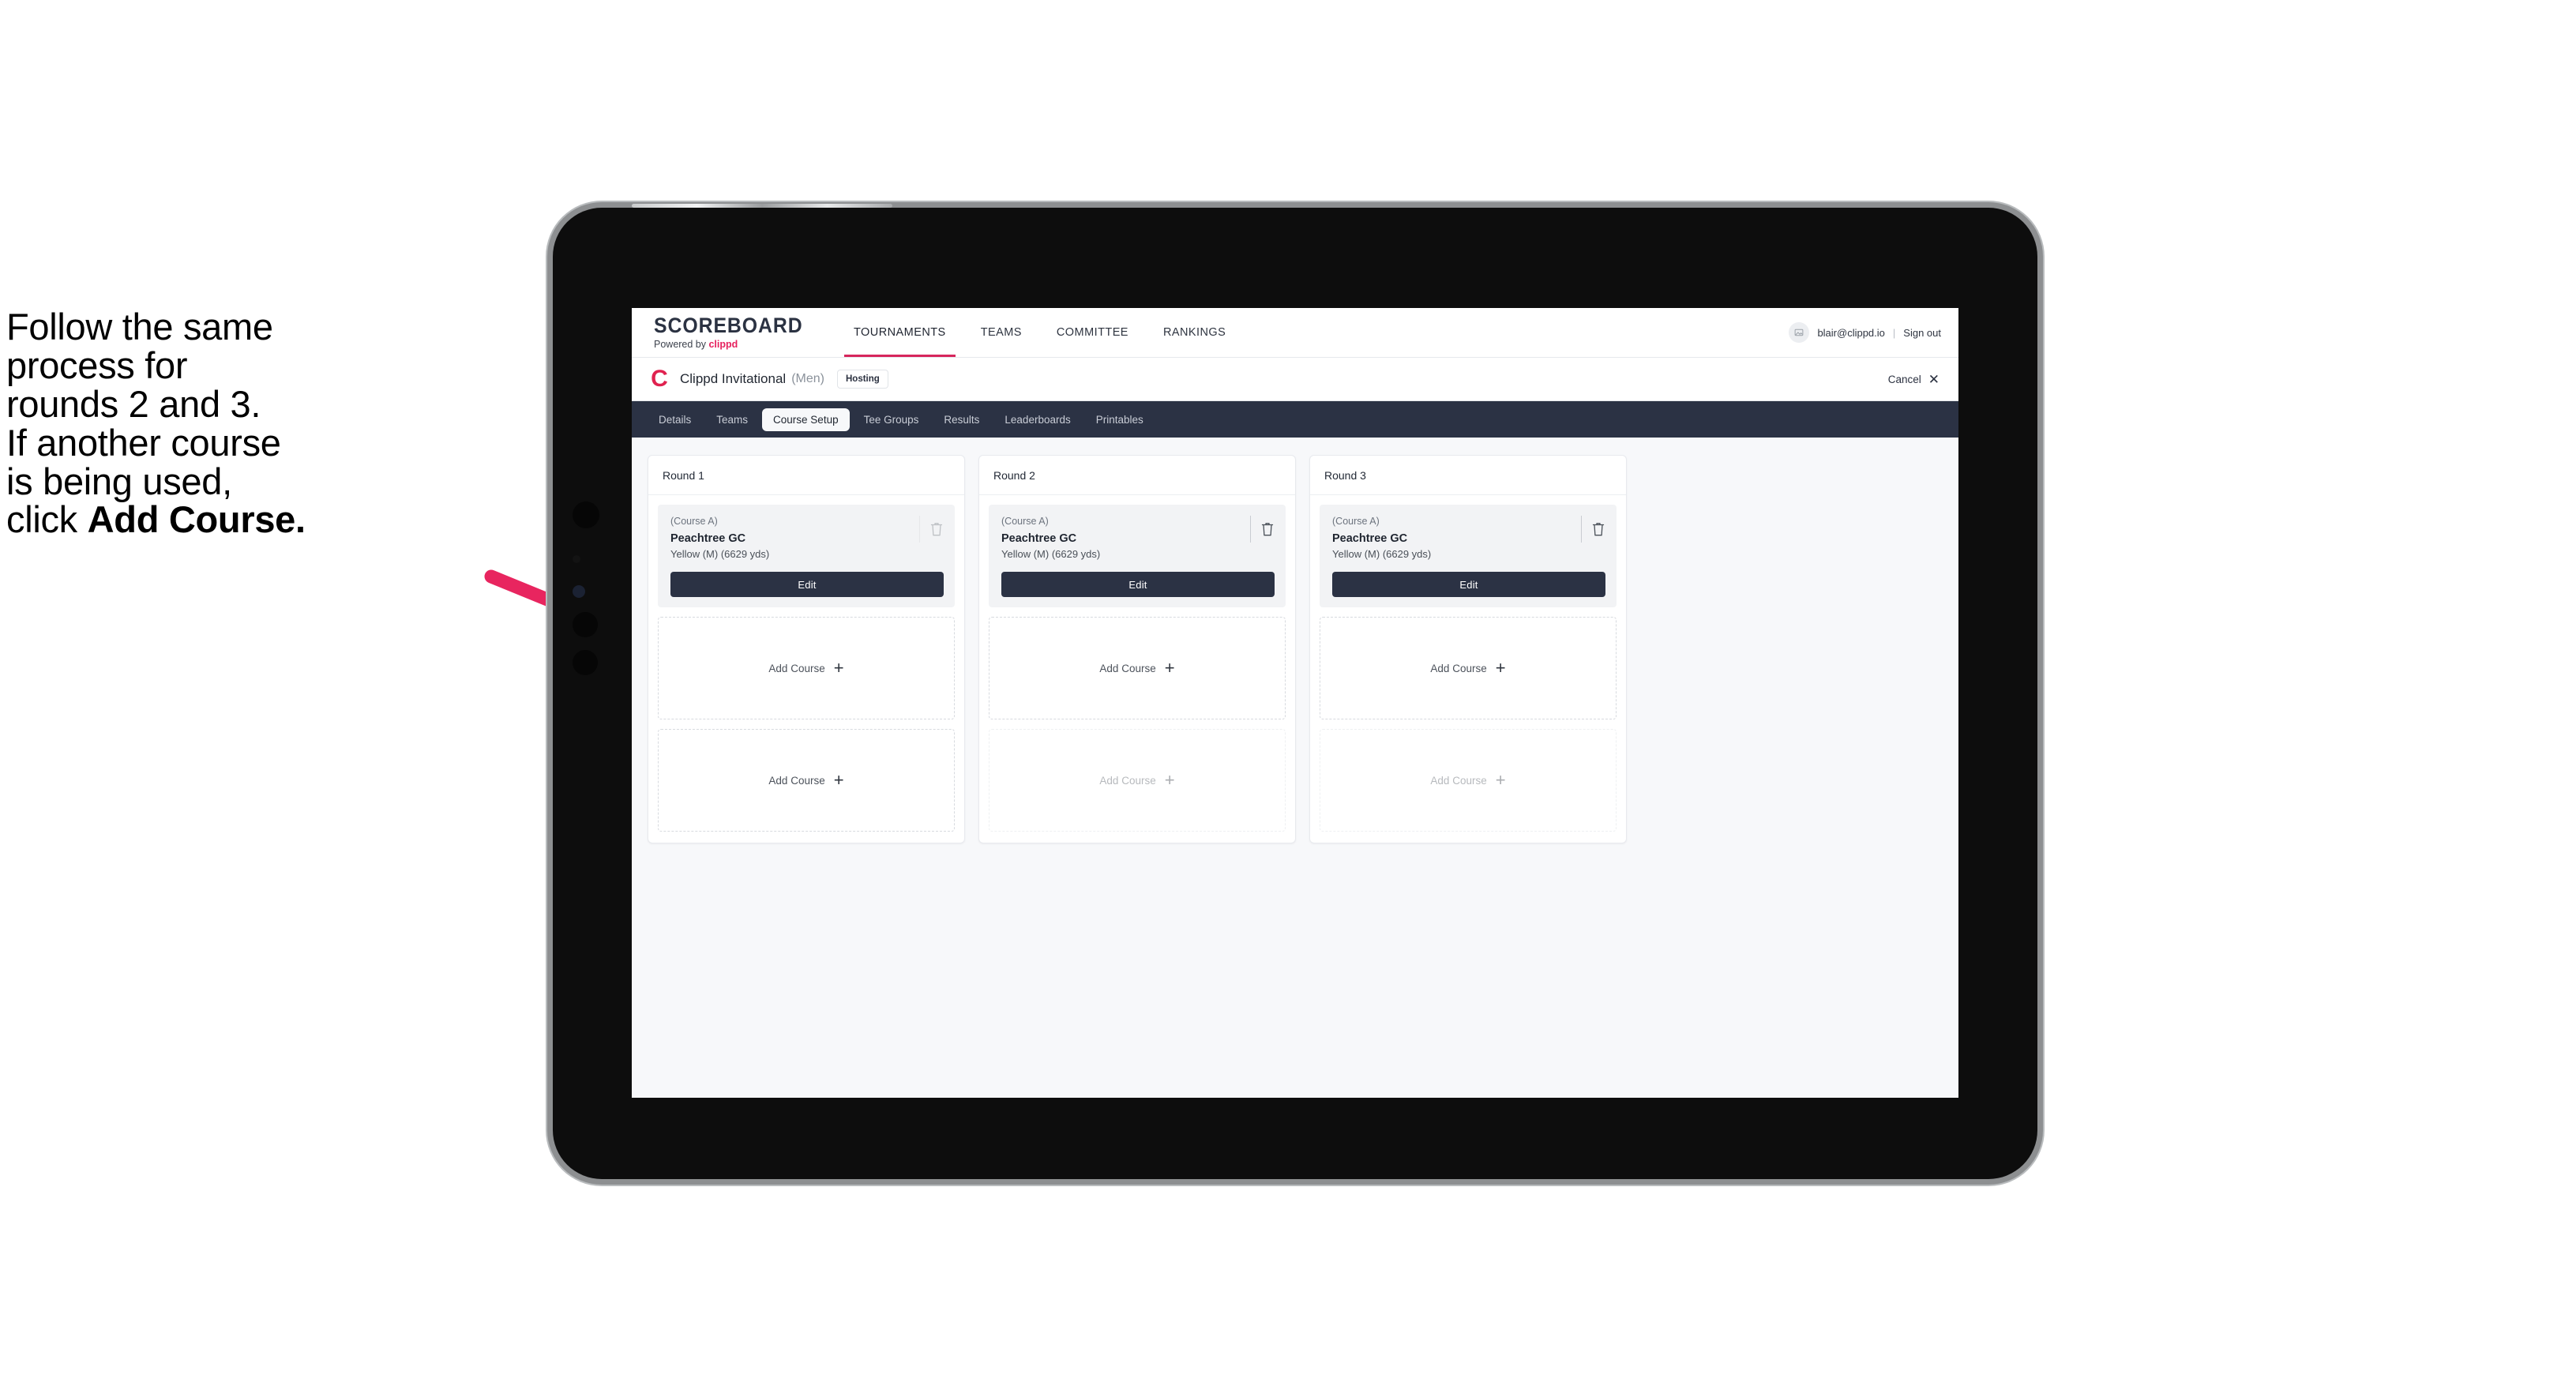 The image size is (2576, 1386). I want to click on tab-details: Details, so click(675, 419).